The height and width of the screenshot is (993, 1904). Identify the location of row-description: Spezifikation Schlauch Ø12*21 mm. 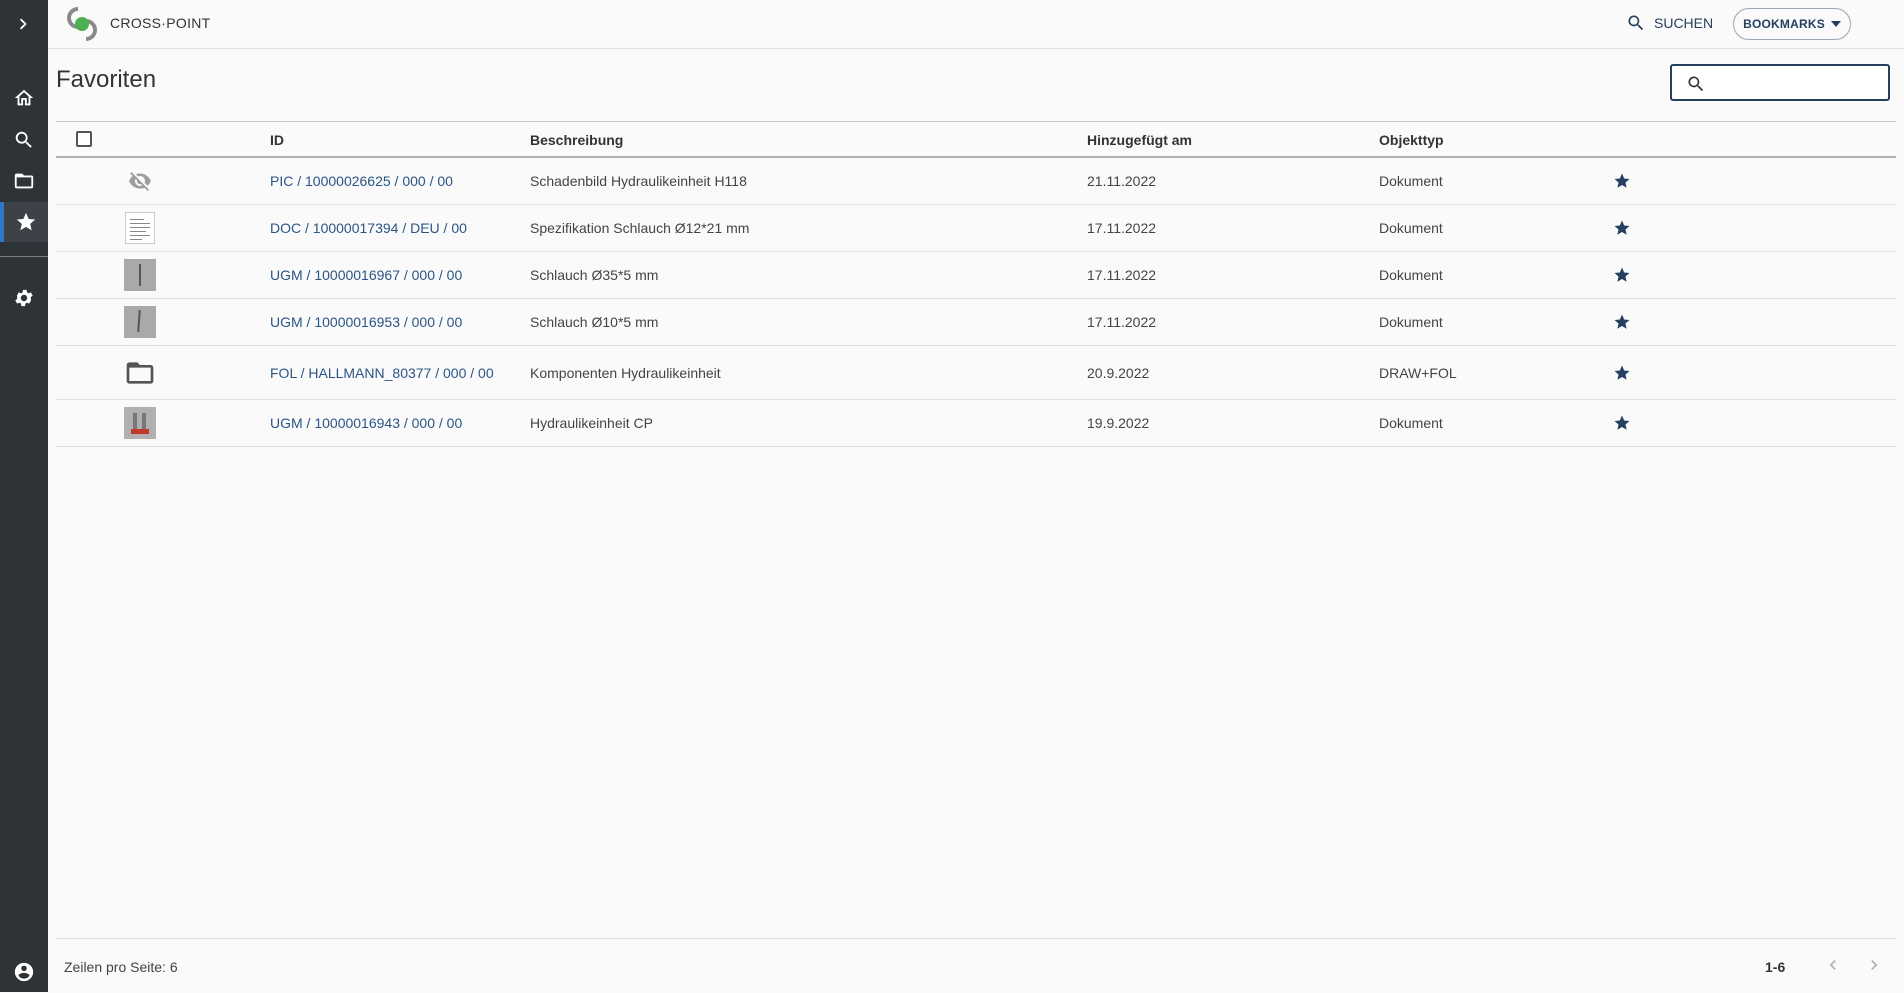
(640, 228).